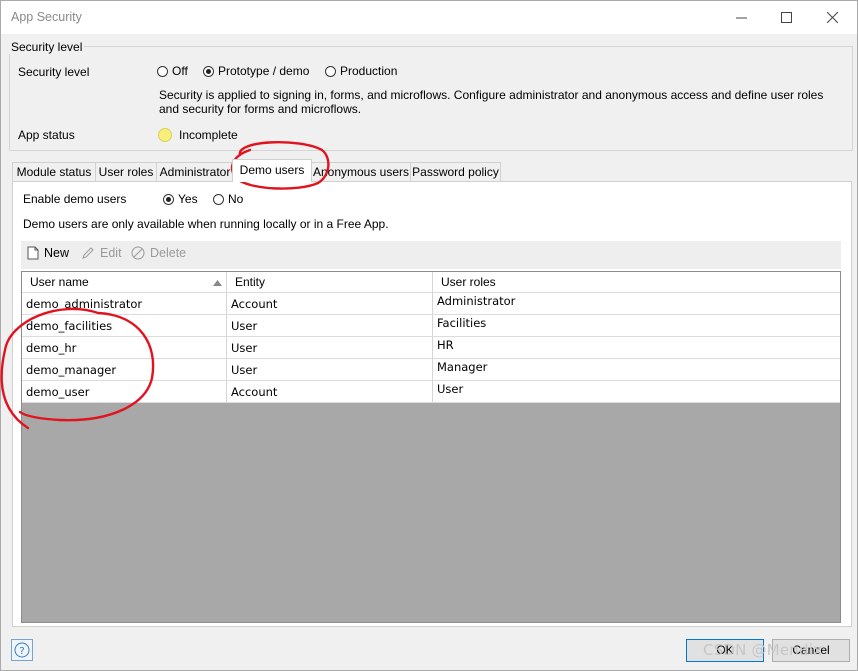 This screenshot has height=671, width=858. What do you see at coordinates (168, 199) in the screenshot?
I see `radio-enable-yes-circle` at bounding box center [168, 199].